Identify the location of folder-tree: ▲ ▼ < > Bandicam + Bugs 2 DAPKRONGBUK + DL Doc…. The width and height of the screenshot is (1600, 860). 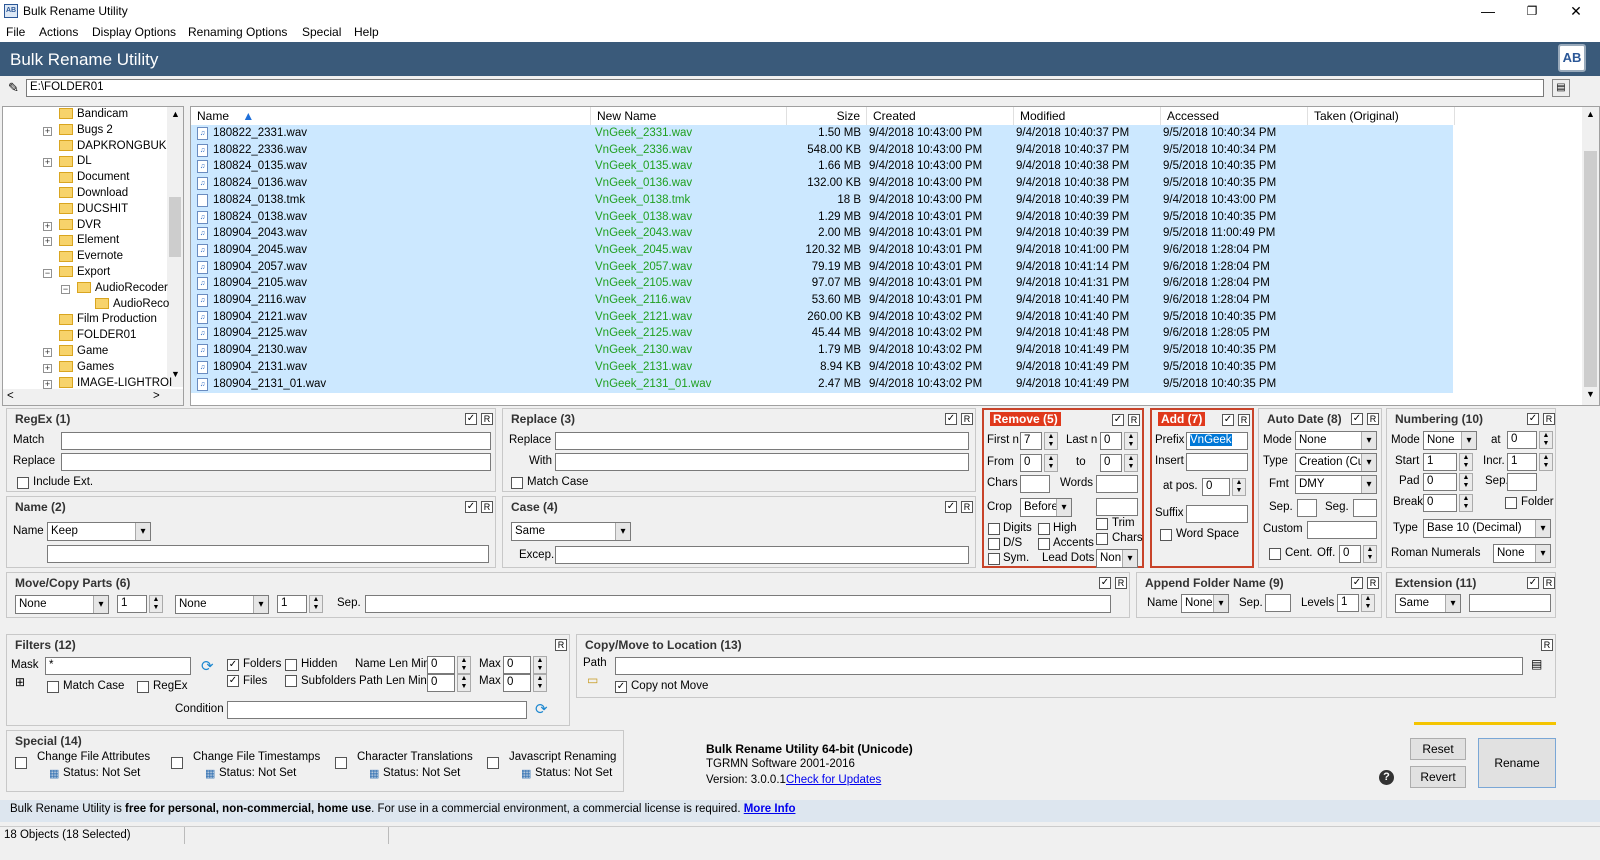
(93, 256).